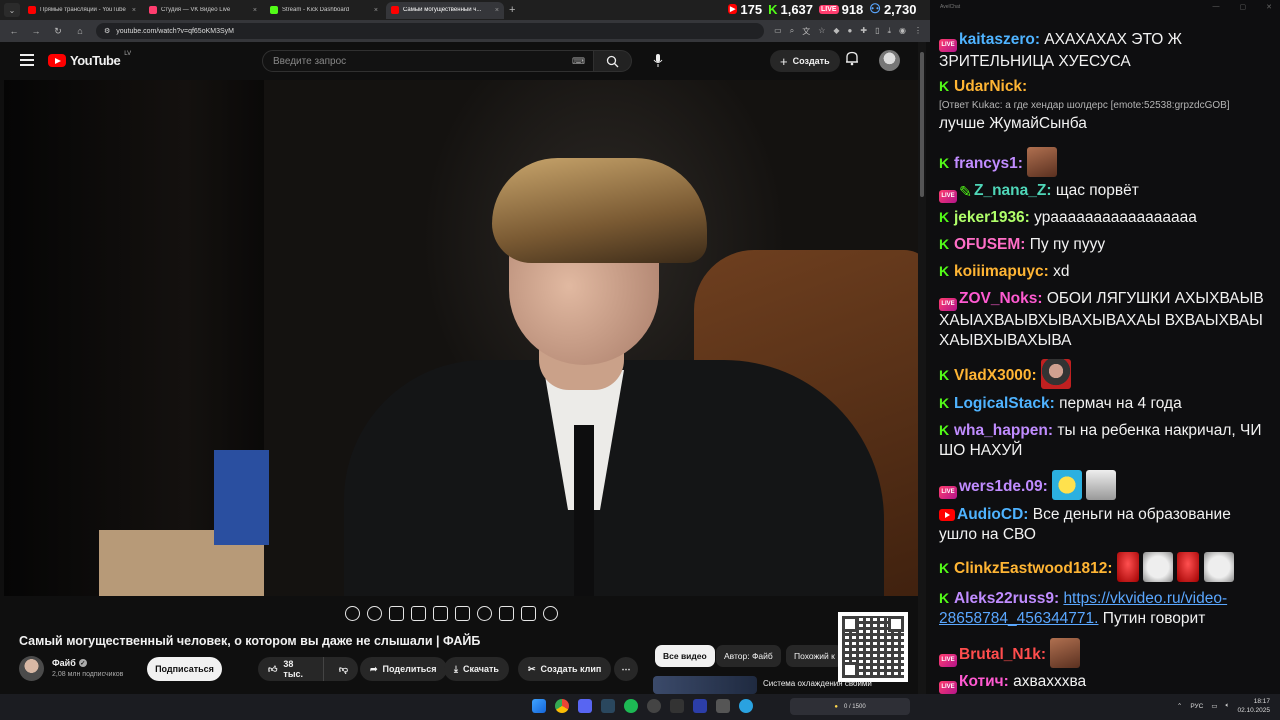 The width and height of the screenshot is (1280, 720). Describe the element at coordinates (184, 669) in the screenshot. I see `subscribe-button: Подписаться` at that location.